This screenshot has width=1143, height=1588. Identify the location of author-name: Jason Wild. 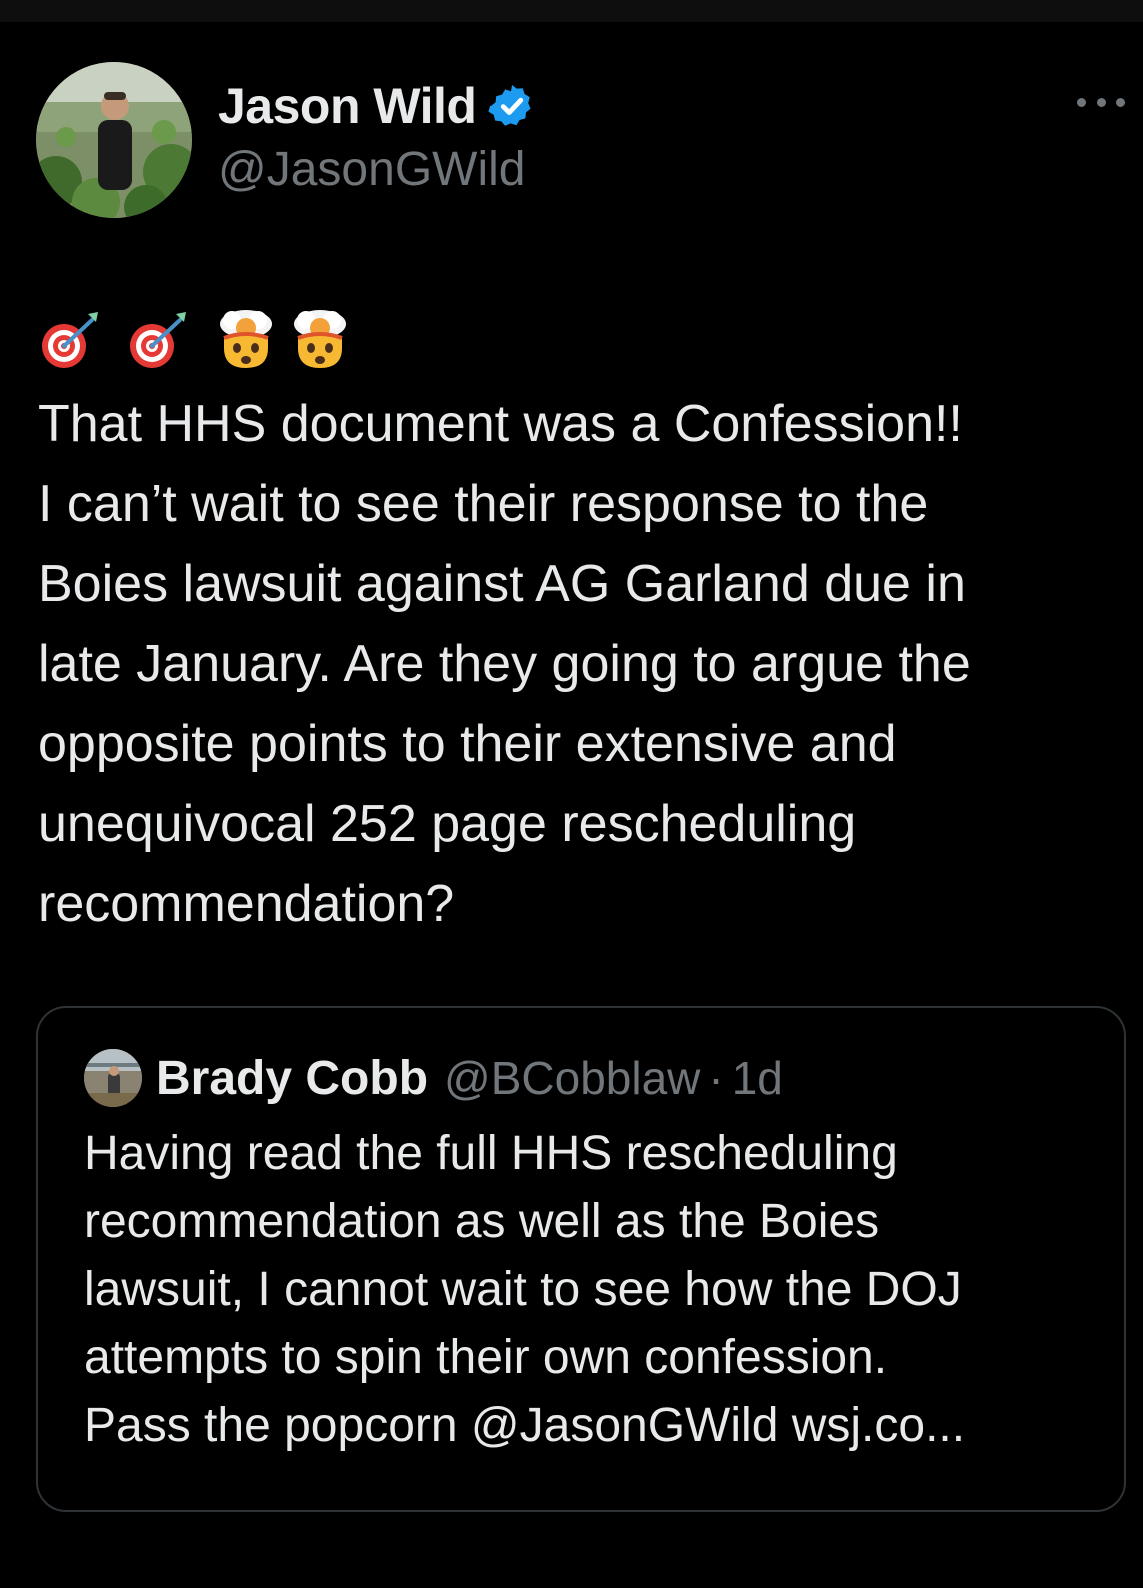
(347, 106).